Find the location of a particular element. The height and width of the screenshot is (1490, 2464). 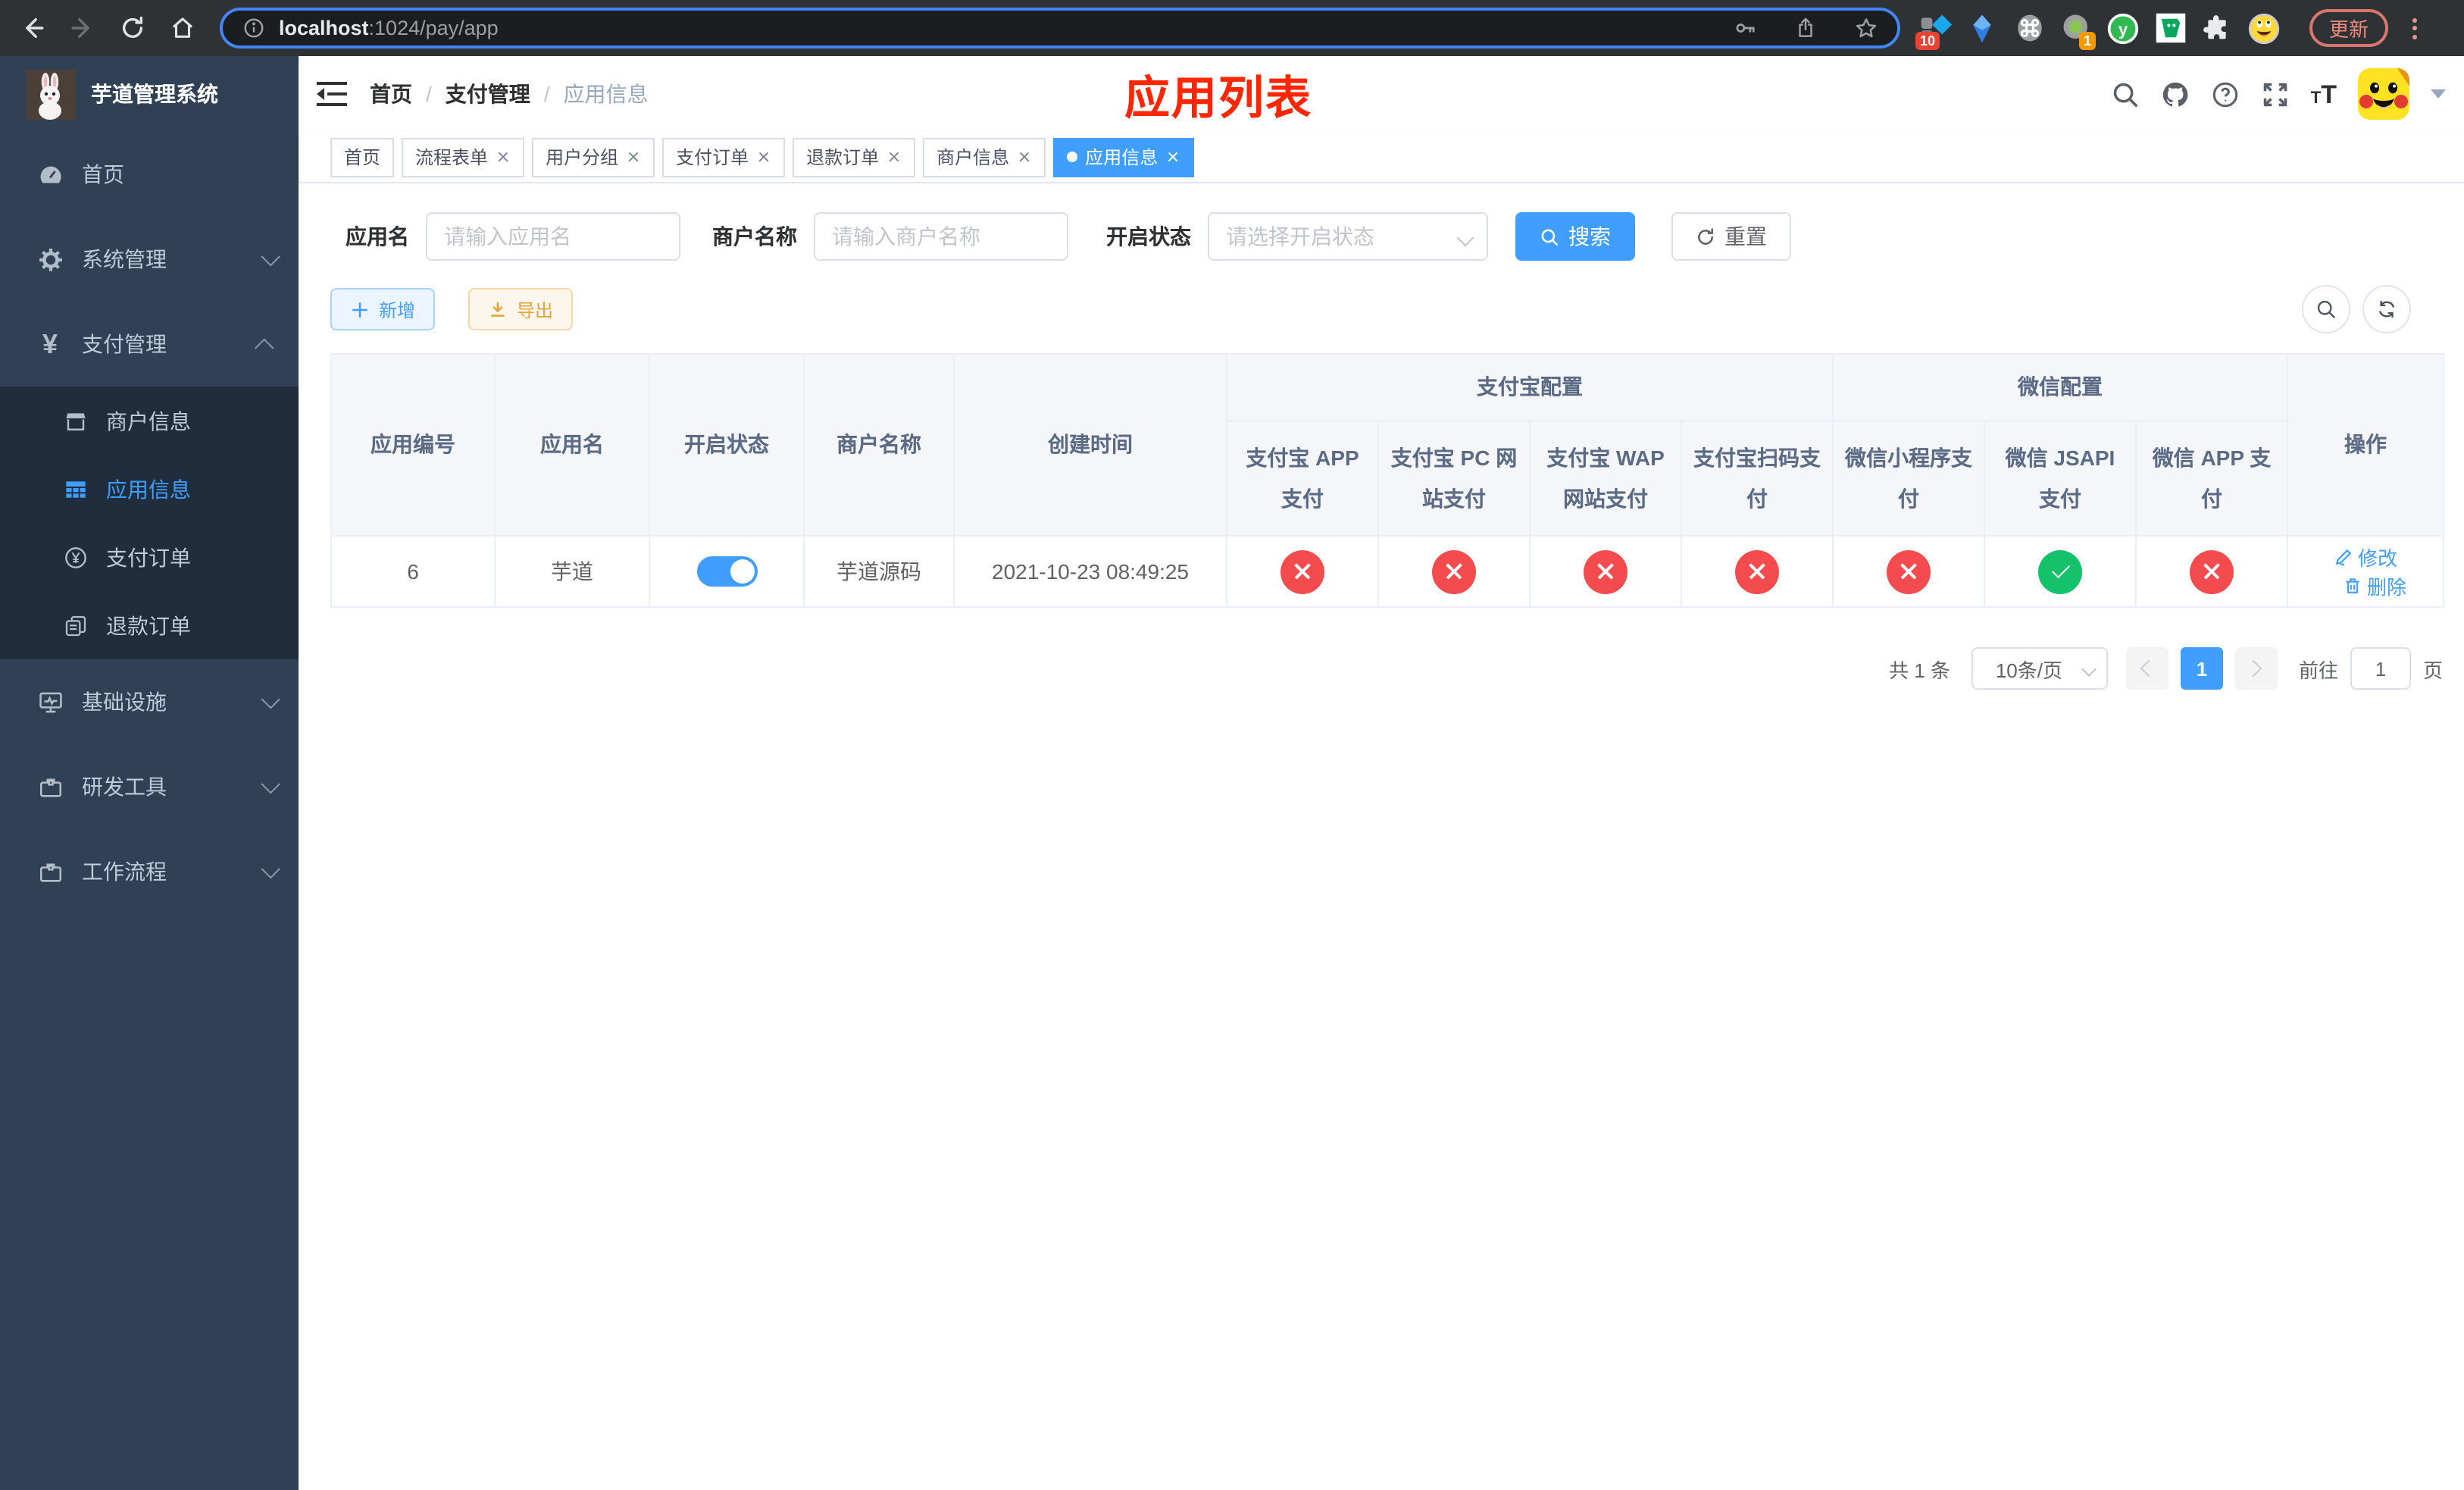

extension-y-logo-icon: y is located at coordinates (2123, 28).